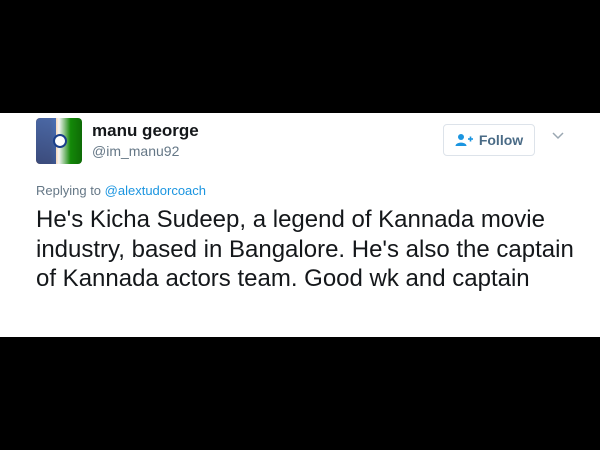 The width and height of the screenshot is (600, 450). What do you see at coordinates (464, 140) in the screenshot?
I see `add-user-icon` at bounding box center [464, 140].